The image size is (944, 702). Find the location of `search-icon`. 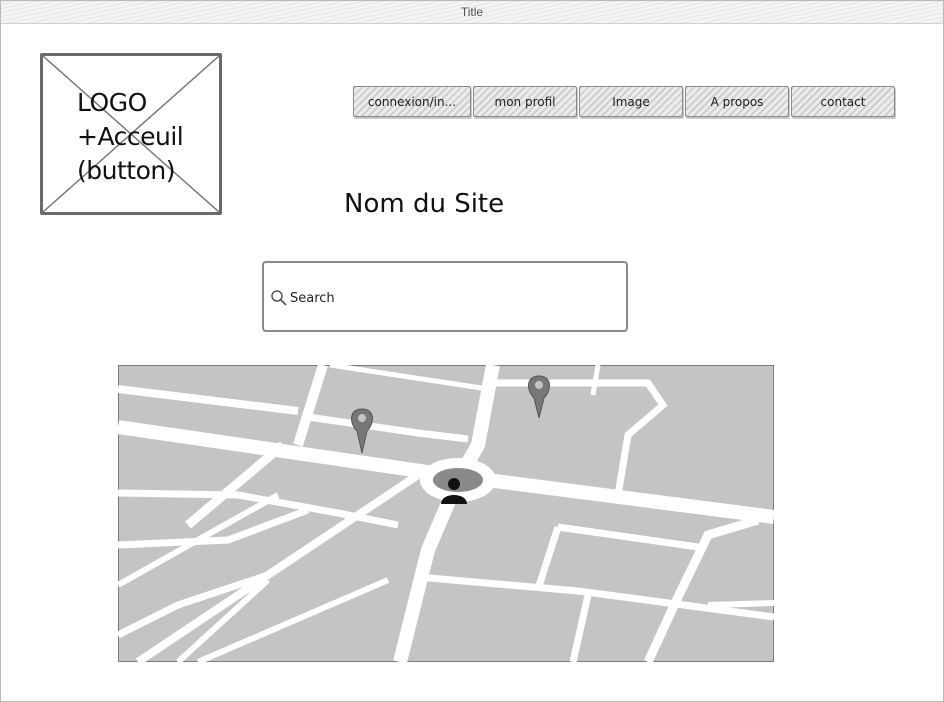

search-icon is located at coordinates (279, 298).